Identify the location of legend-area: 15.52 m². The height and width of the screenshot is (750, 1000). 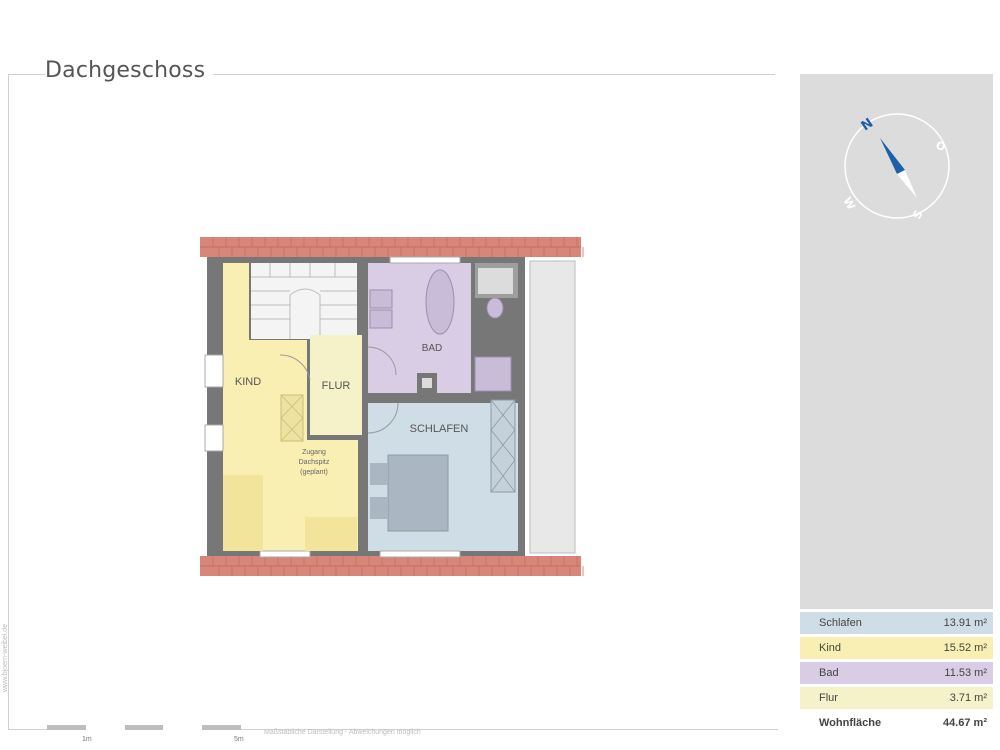
(965, 648).